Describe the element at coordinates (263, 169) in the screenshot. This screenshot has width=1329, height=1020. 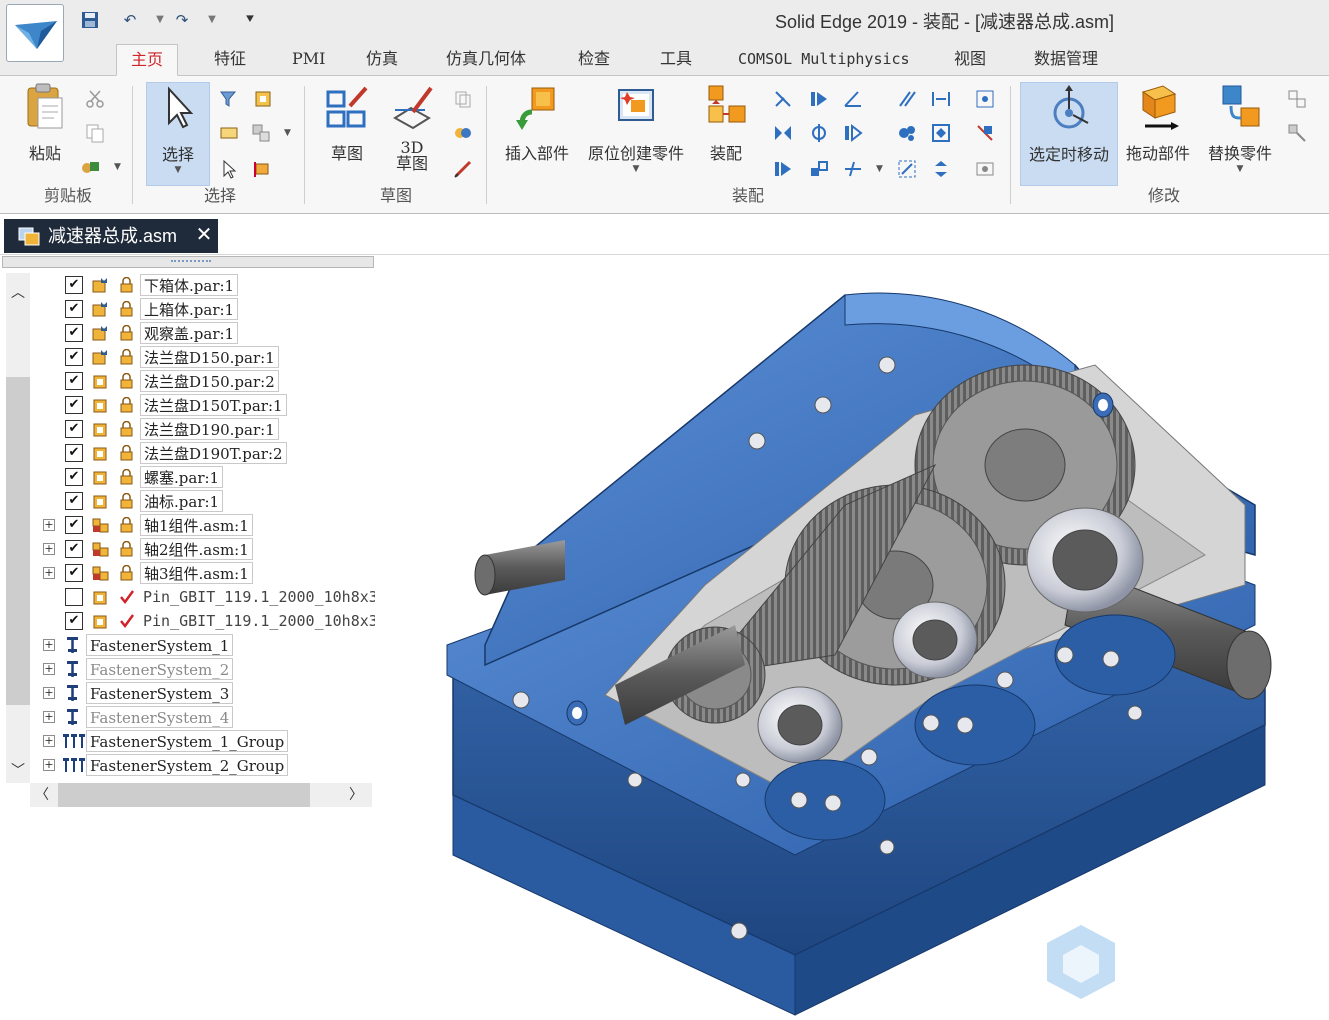
I see `select-face-icon` at that location.